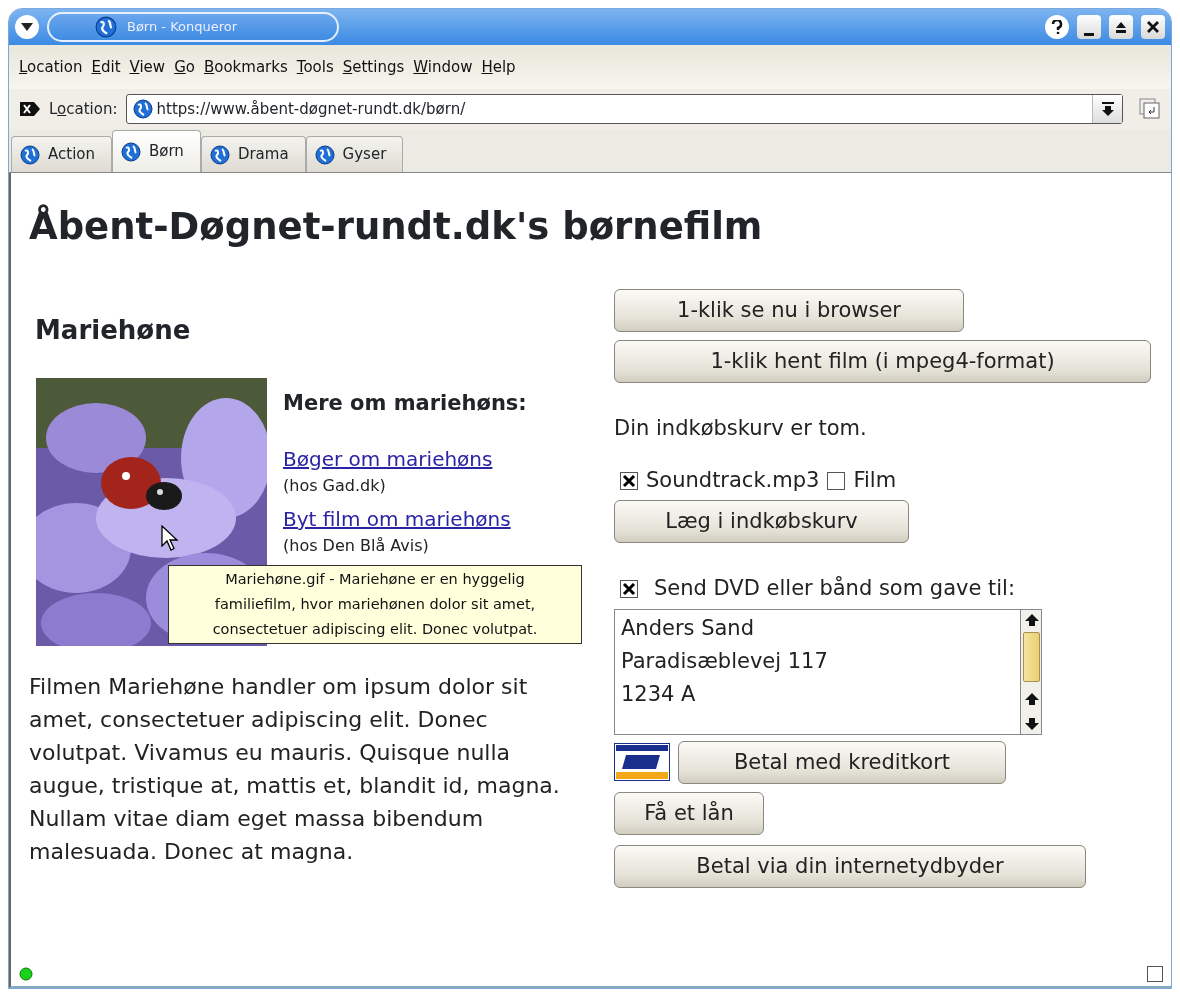 The height and width of the screenshot is (993, 1180). What do you see at coordinates (1150, 109) in the screenshot?
I see `go-icon` at bounding box center [1150, 109].